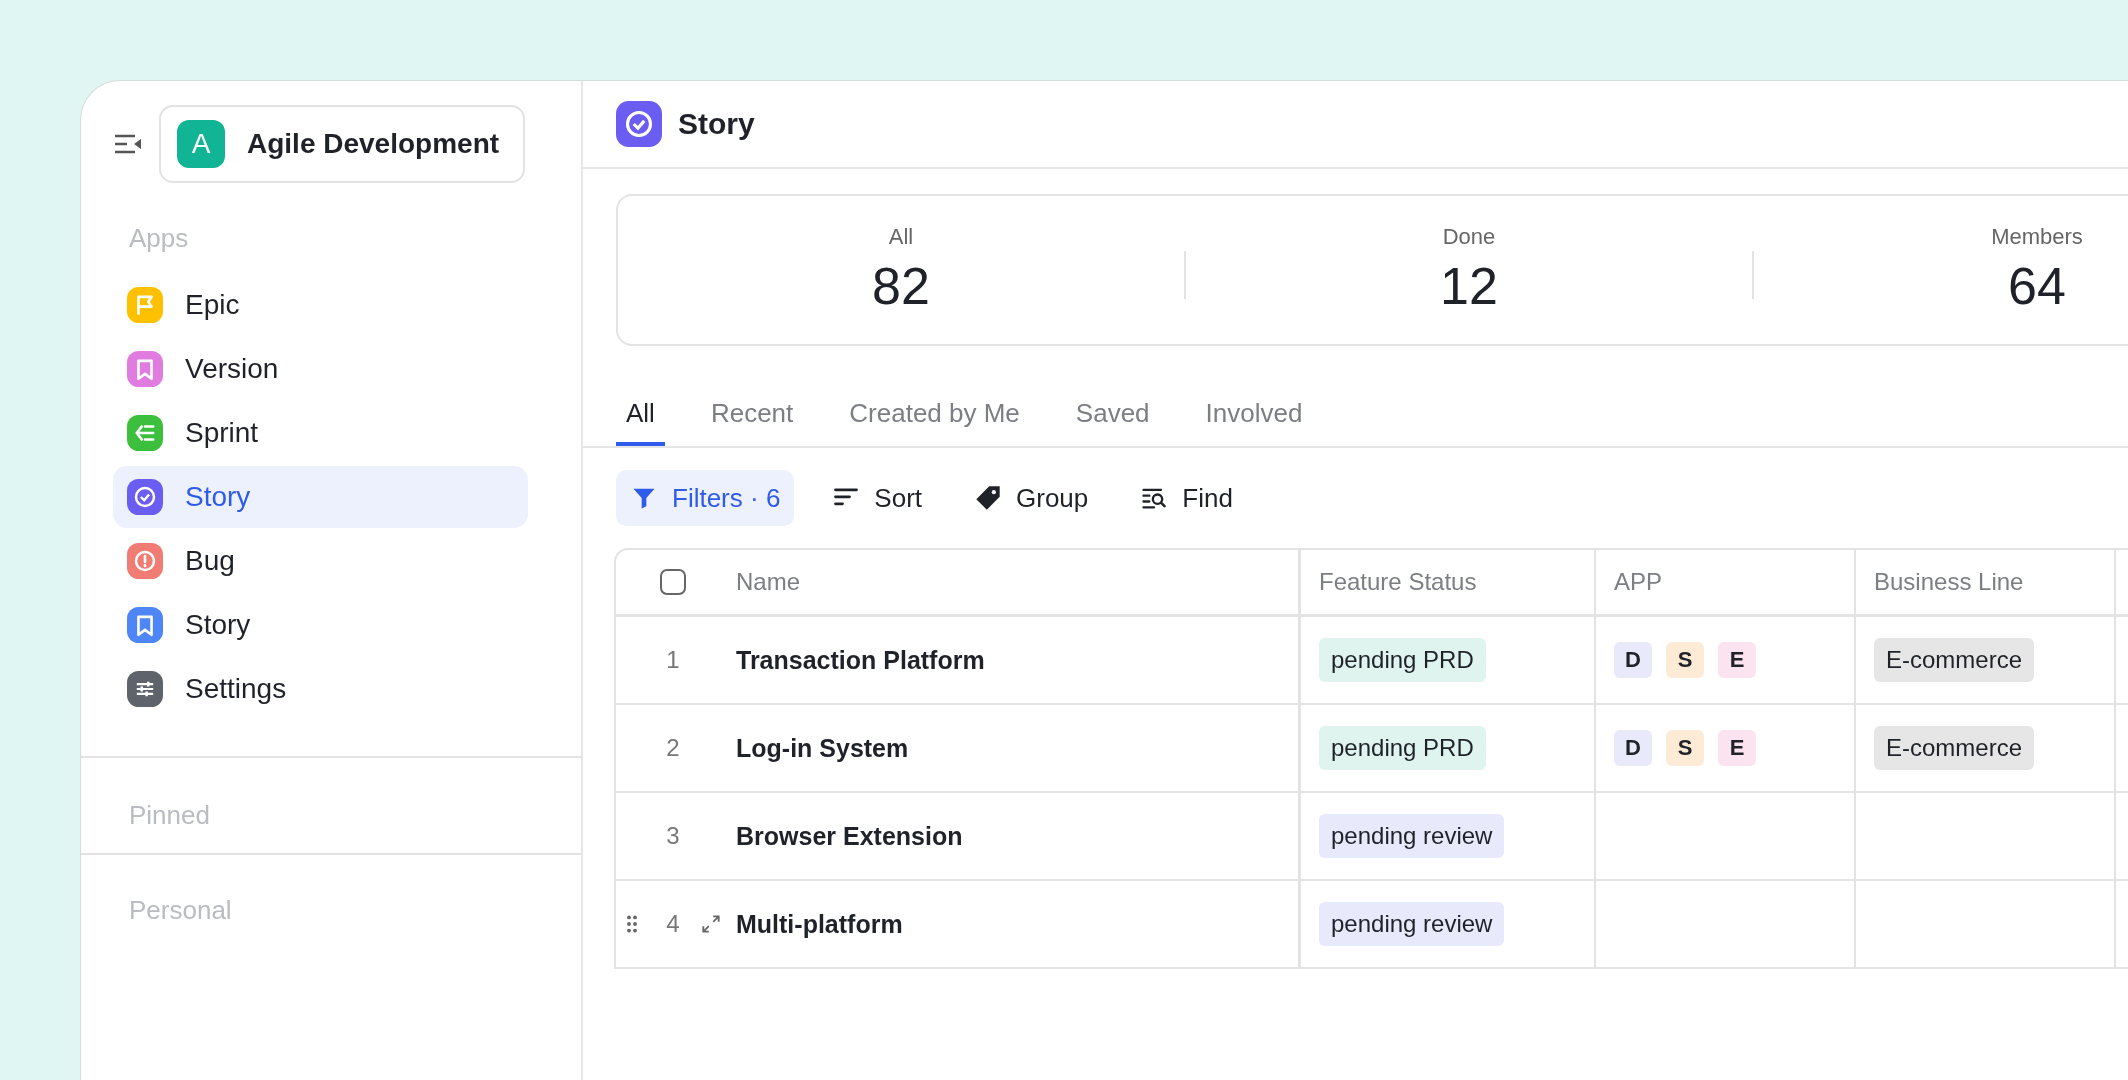 Image resolution: width=2128 pixels, height=1080 pixels. I want to click on stat-label: All, so click(901, 237).